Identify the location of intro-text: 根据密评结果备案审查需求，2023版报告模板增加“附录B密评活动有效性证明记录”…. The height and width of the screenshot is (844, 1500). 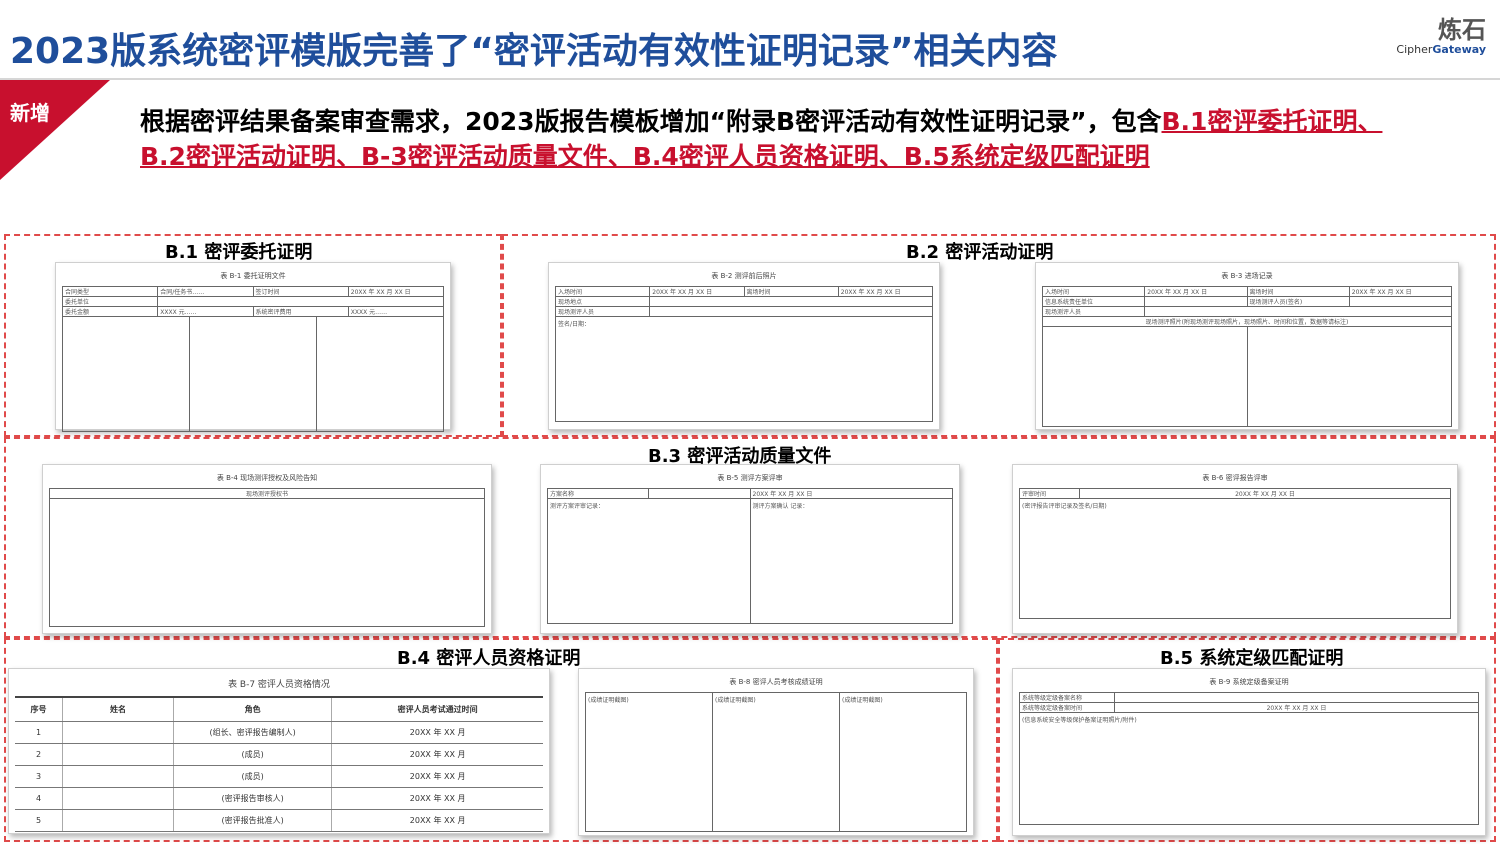
(651, 121).